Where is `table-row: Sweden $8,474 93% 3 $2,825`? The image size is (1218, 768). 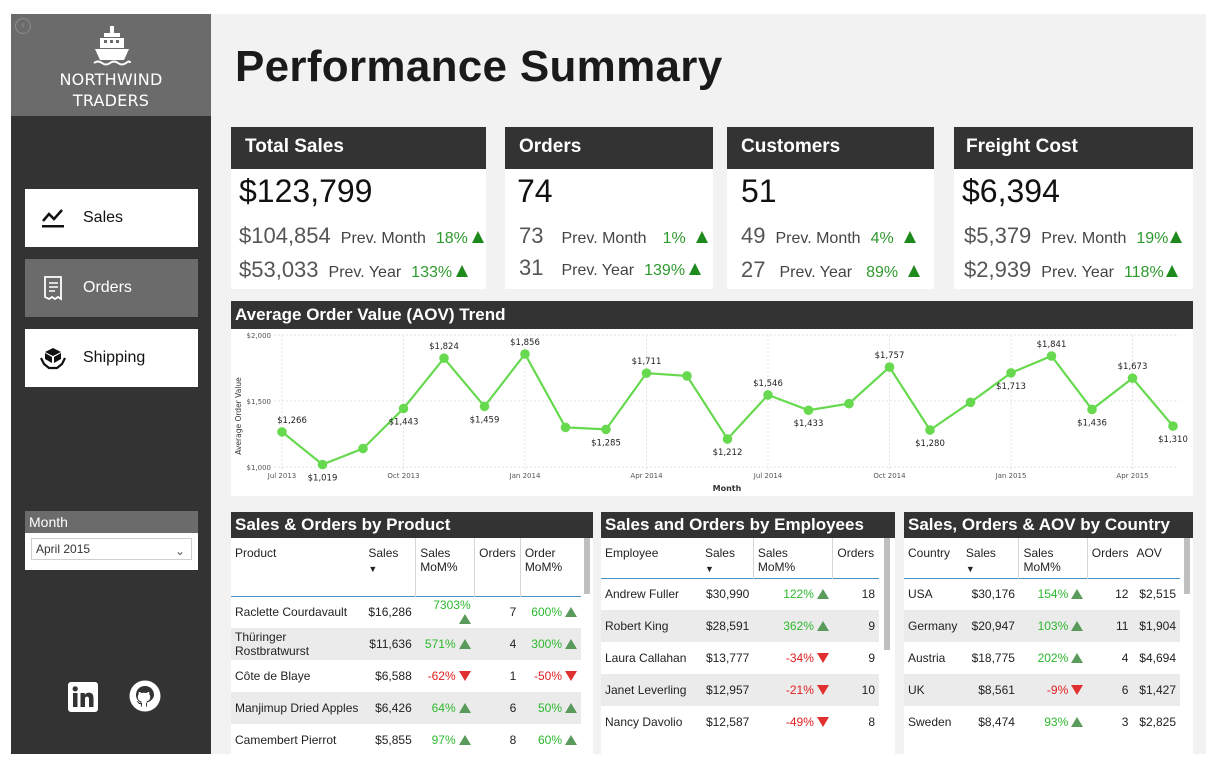 table-row: Sweden $8,474 93% 3 $2,825 is located at coordinates (1042, 722).